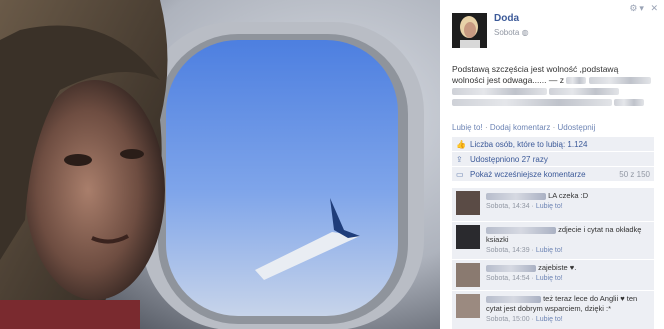 The image size is (664, 329). Describe the element at coordinates (508, 250) in the screenshot. I see `comment-time: Sobota, 14:39` at that location.